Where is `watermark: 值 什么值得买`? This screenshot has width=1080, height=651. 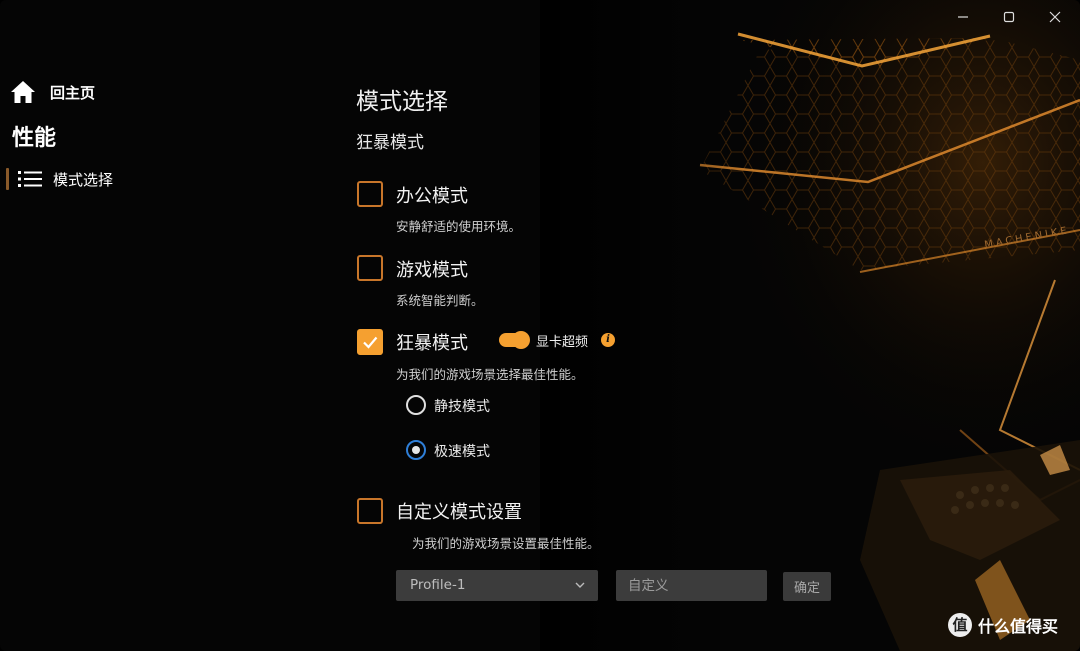 watermark: 值 什么值得买 is located at coordinates (1003, 625).